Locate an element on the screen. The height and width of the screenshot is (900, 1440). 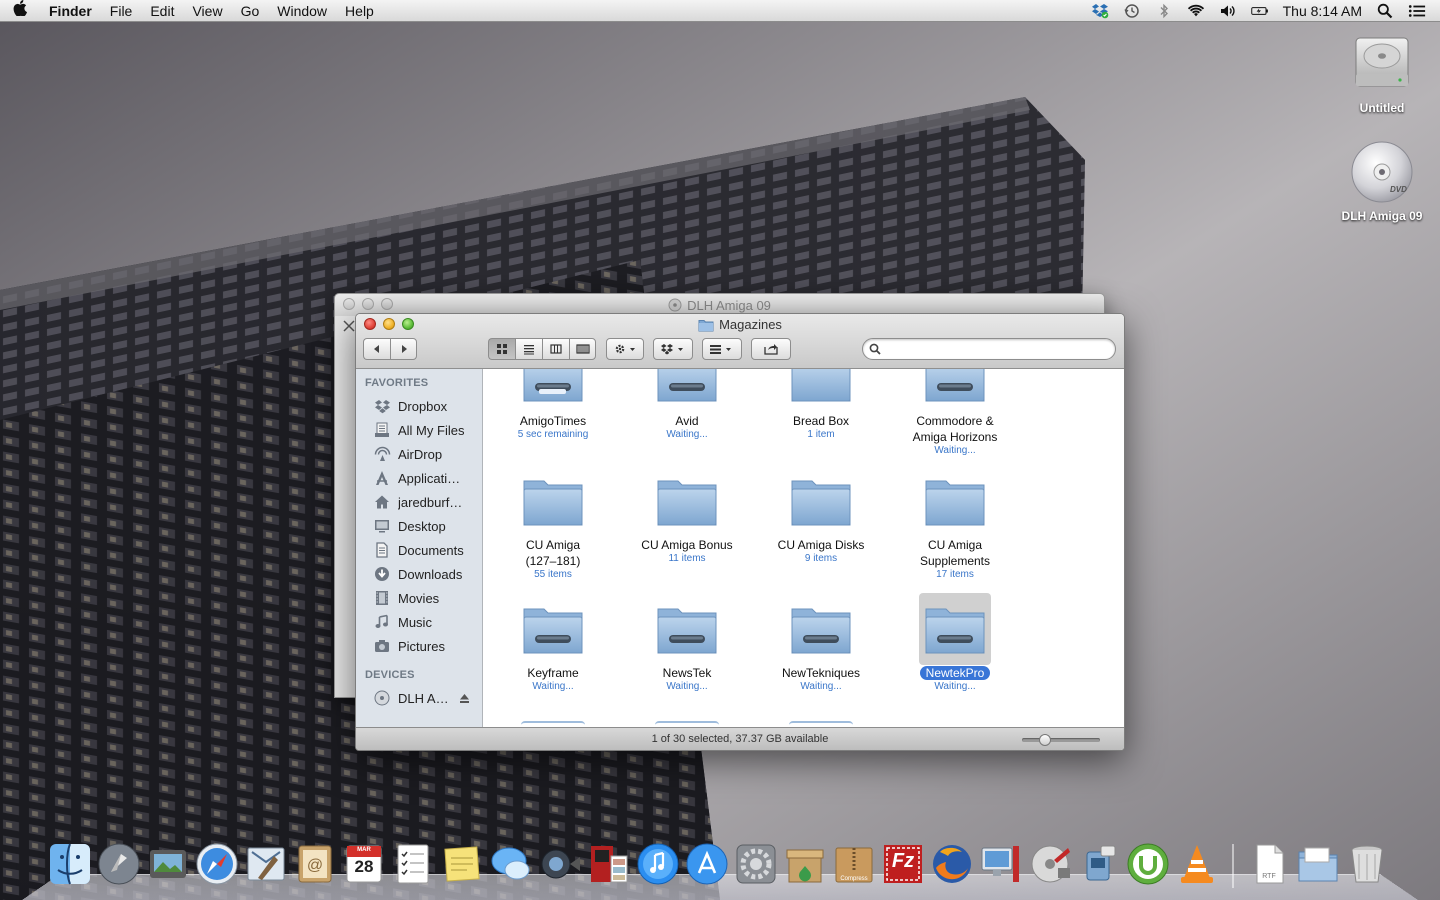
messages-icon is located at coordinates (511, 864).